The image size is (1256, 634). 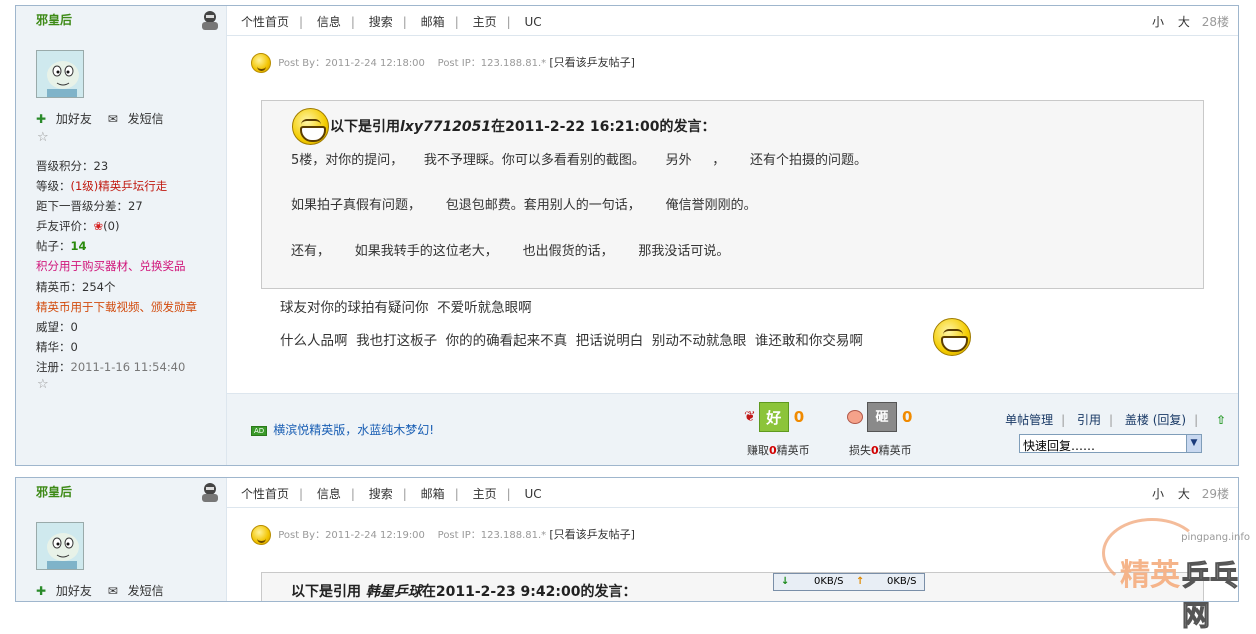 What do you see at coordinates (1193, 443) in the screenshot?
I see `chevron-down-icon: ▼` at bounding box center [1193, 443].